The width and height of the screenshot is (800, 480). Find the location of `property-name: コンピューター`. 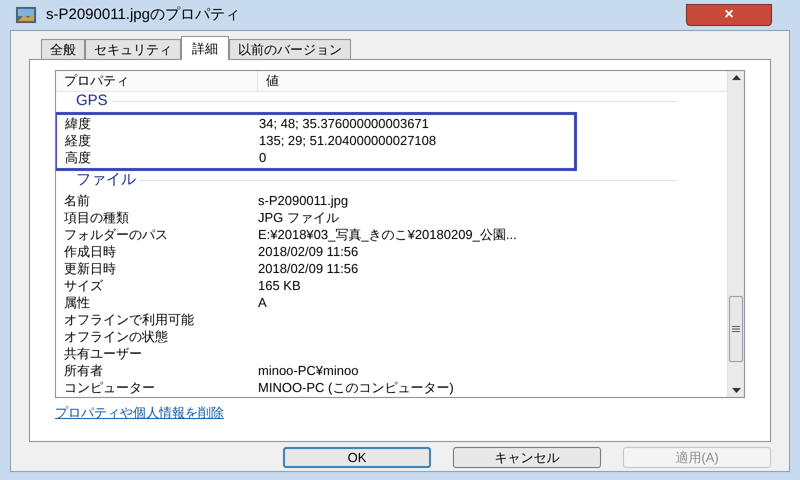

property-name: コンピューター is located at coordinates (109, 388).